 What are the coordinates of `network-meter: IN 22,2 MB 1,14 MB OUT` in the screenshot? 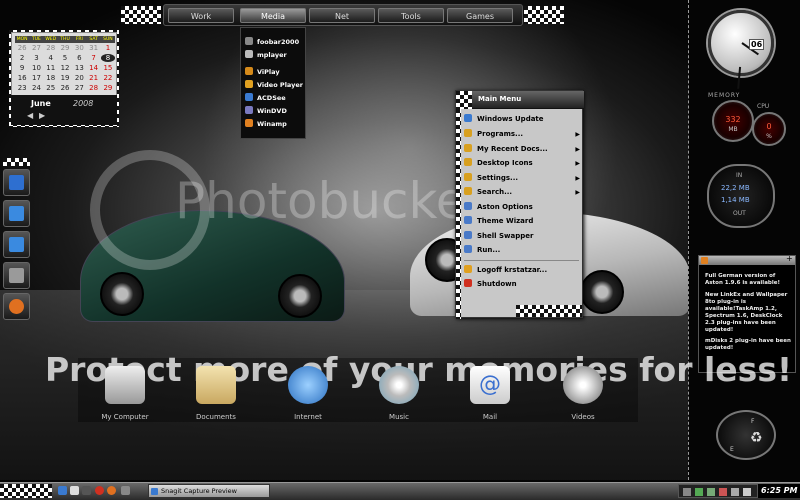 It's located at (741, 196).